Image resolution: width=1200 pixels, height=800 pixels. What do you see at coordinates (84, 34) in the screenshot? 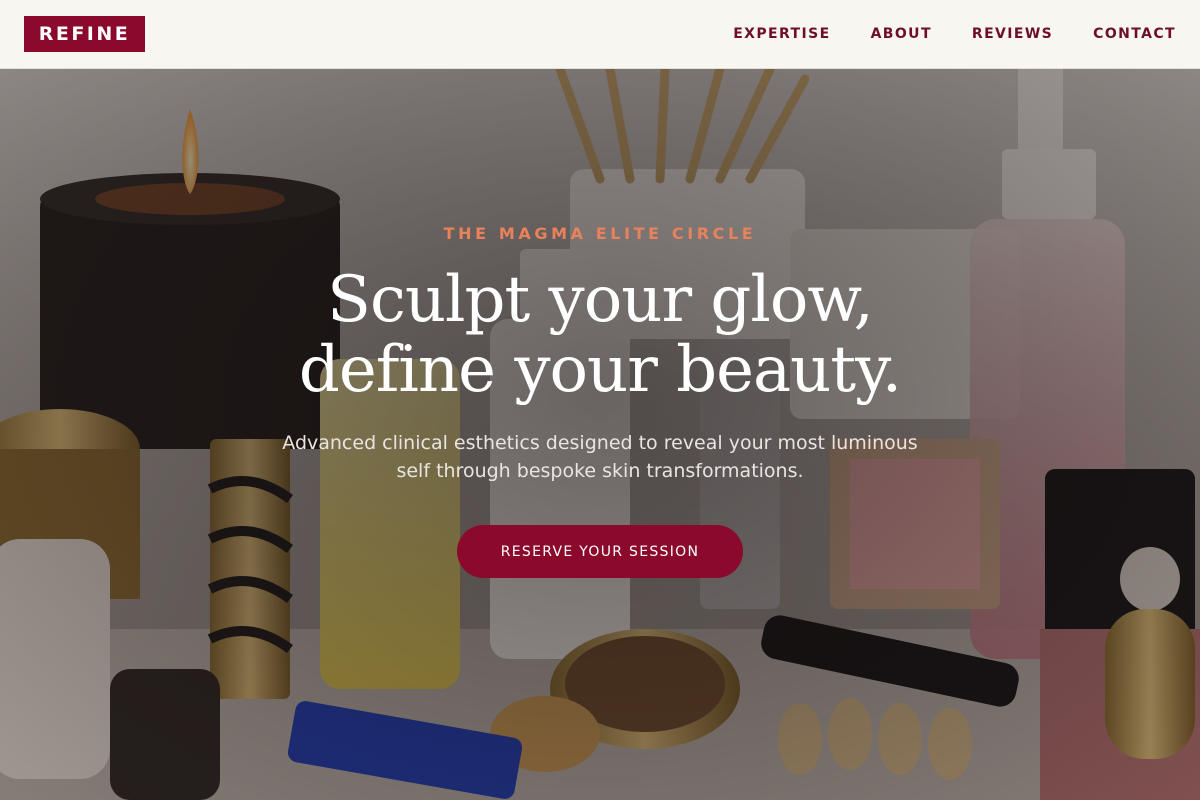
I see `logo: REFINE` at bounding box center [84, 34].